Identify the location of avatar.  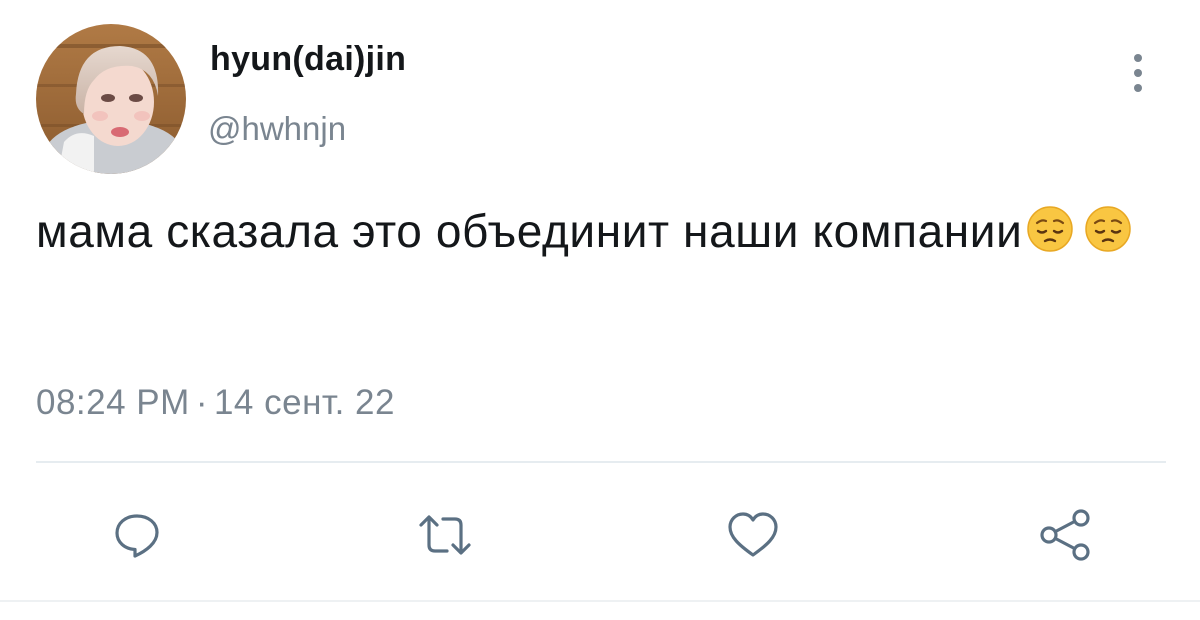
(111, 99).